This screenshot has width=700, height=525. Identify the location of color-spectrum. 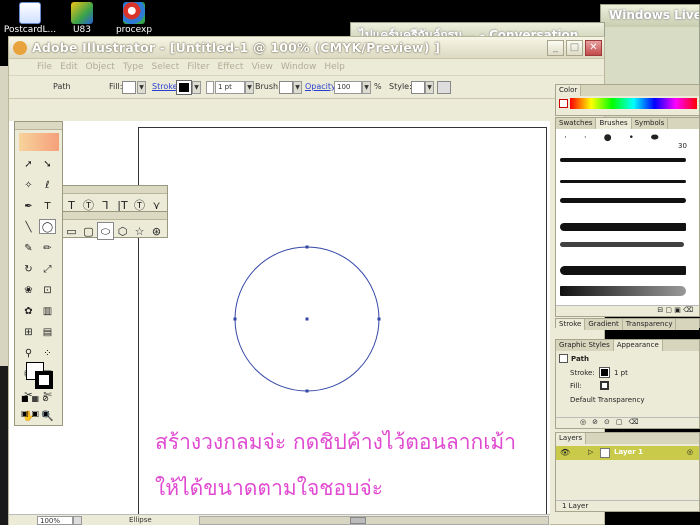
(633, 103).